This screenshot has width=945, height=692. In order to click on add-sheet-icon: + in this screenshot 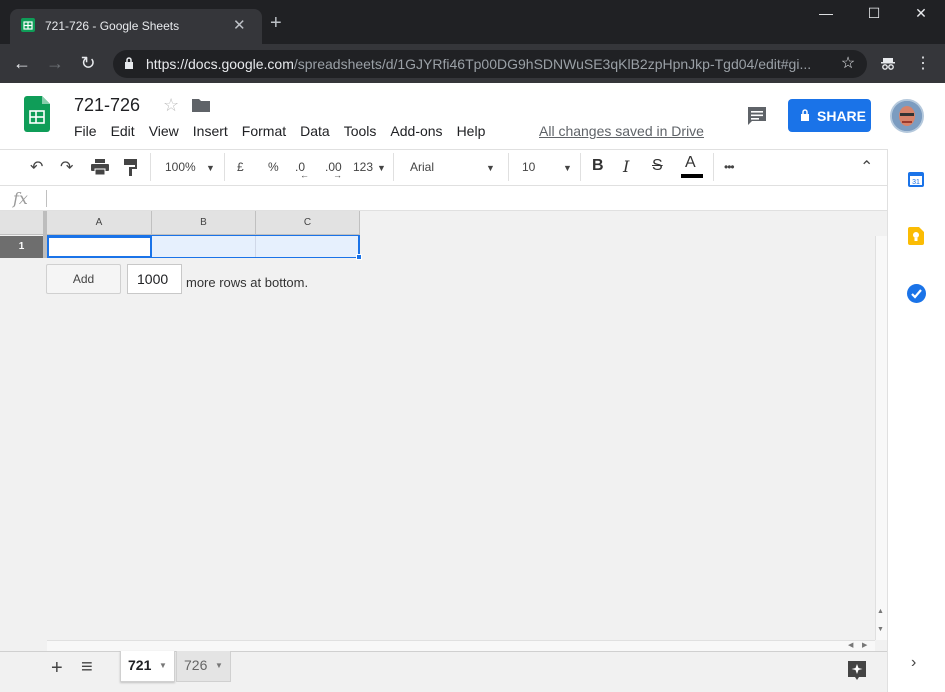, I will do `click(57, 668)`.